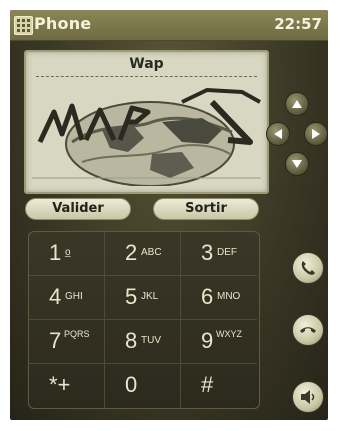  What do you see at coordinates (146, 64) in the screenshot?
I see `wap-title: Wap` at bounding box center [146, 64].